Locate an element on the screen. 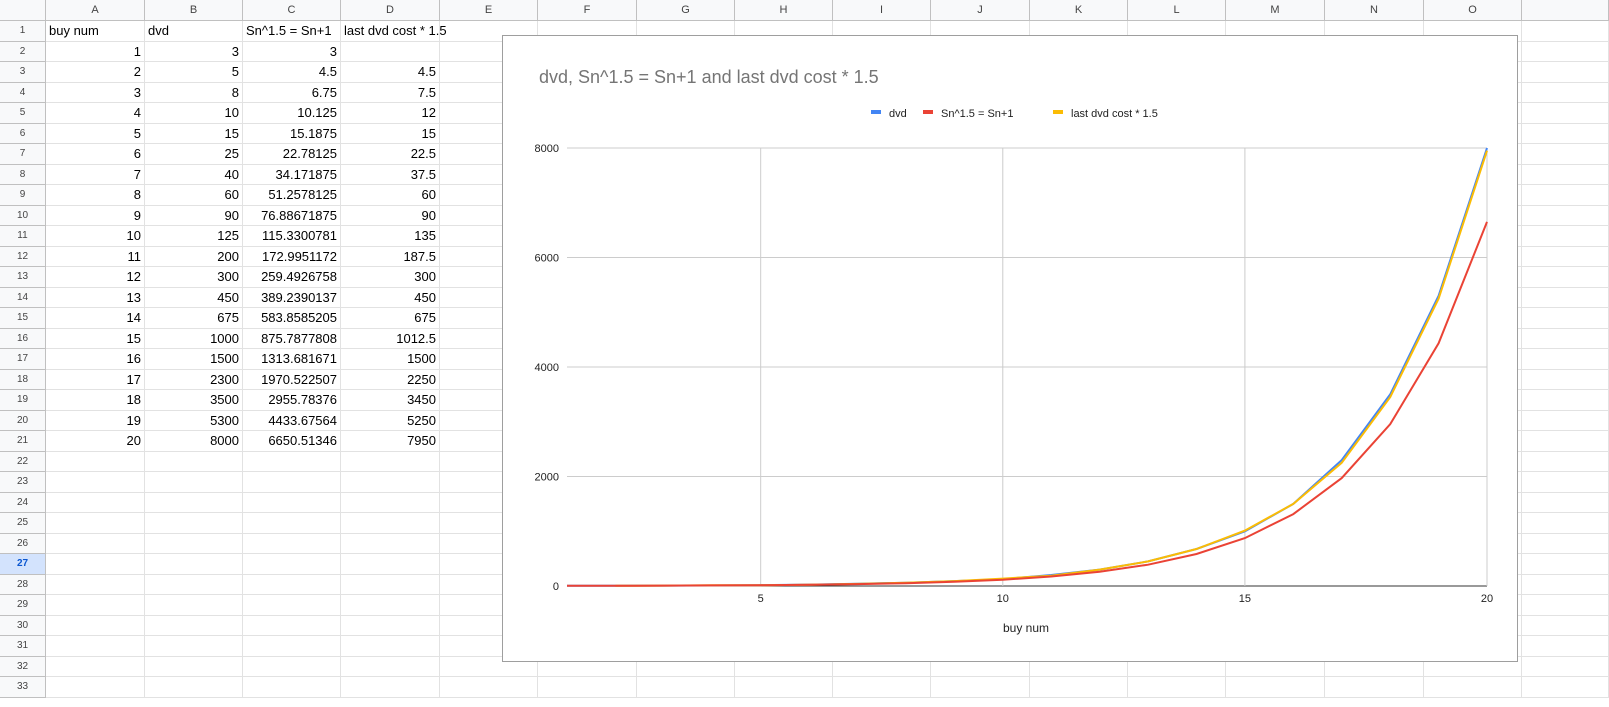 This screenshot has width=1609, height=707. cell: 25 is located at coordinates (194, 154).